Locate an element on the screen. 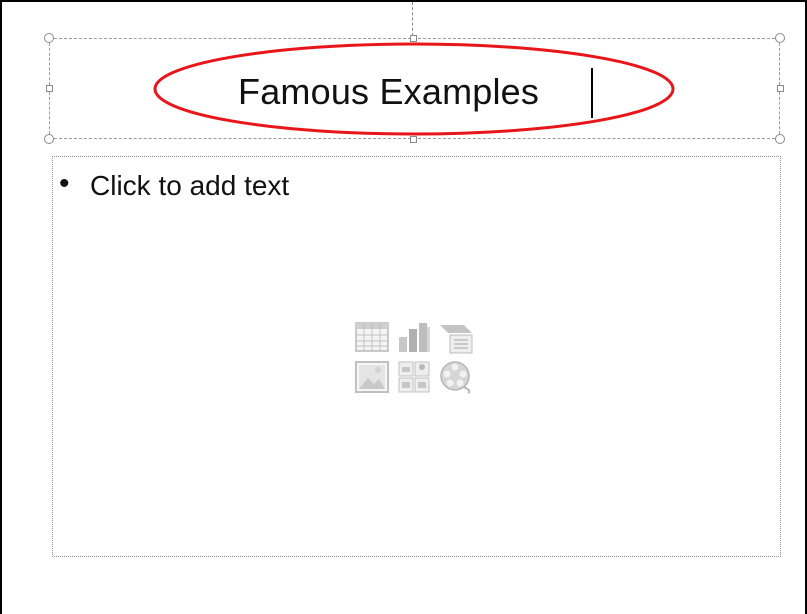 This screenshot has width=807, height=614. resize-handle-bottom-left is located at coordinates (49, 139).